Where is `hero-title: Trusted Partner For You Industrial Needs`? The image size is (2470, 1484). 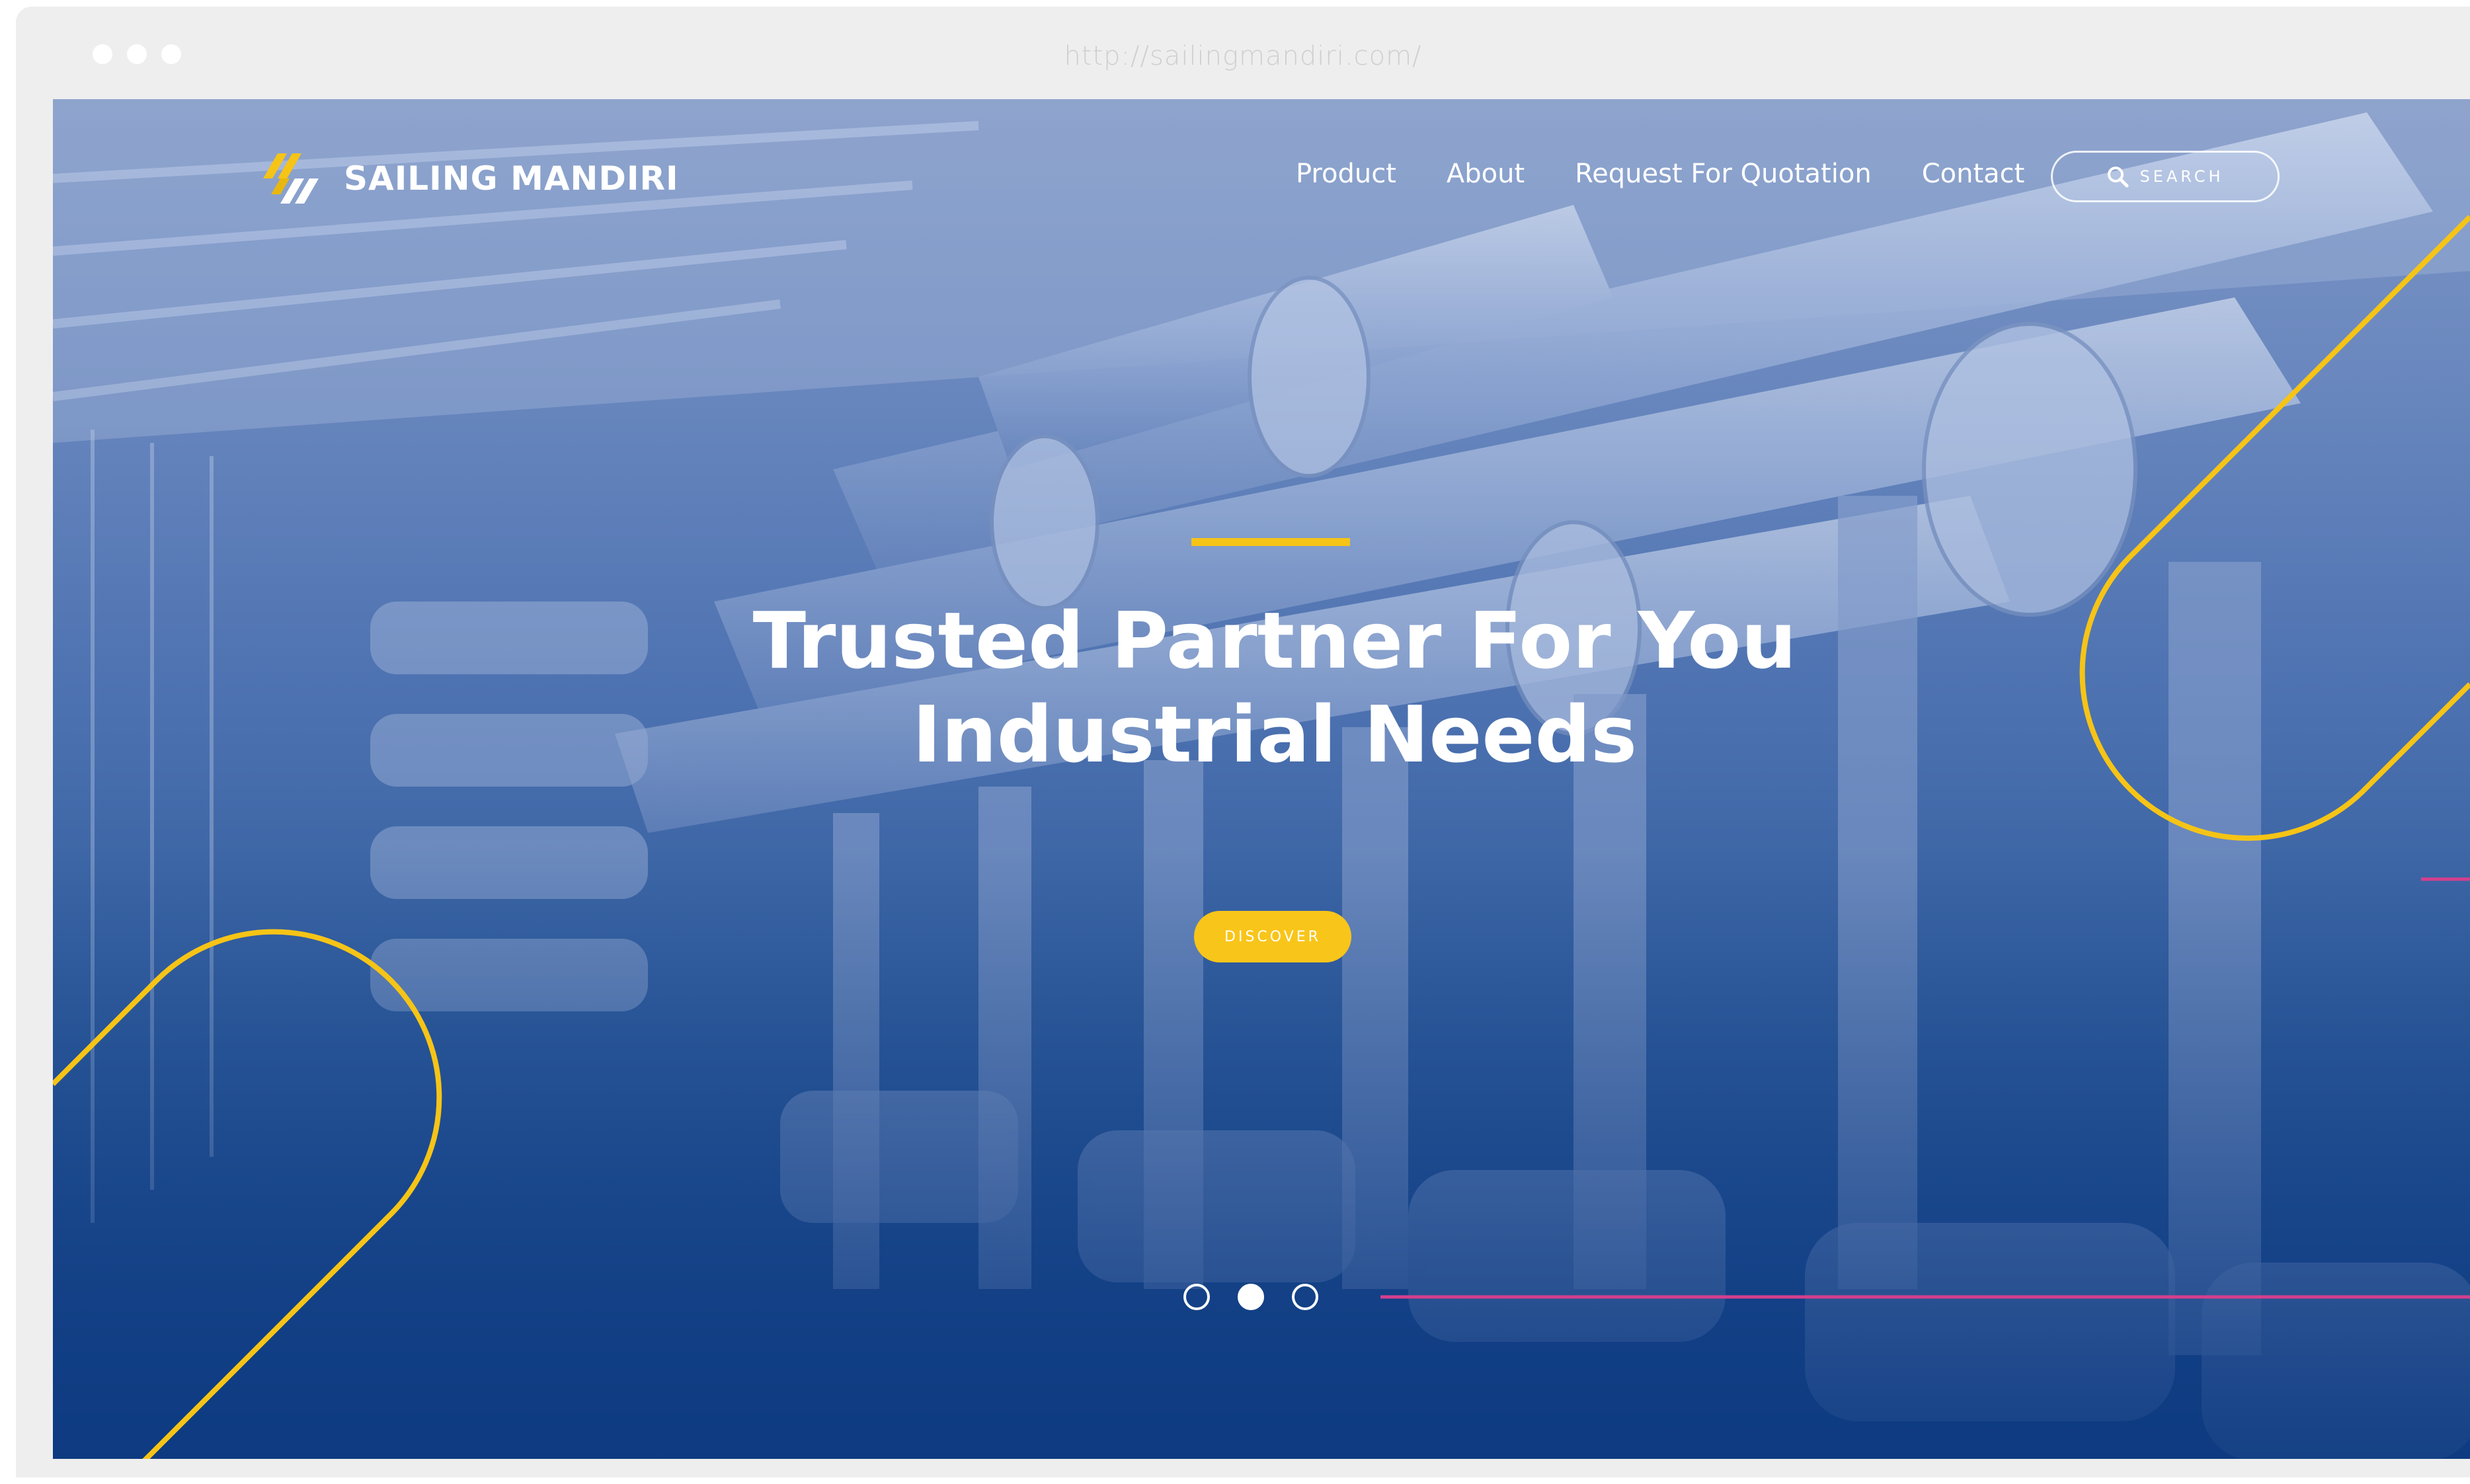 hero-title: Trusted Partner For You Industrial Needs is located at coordinates (1274, 688).